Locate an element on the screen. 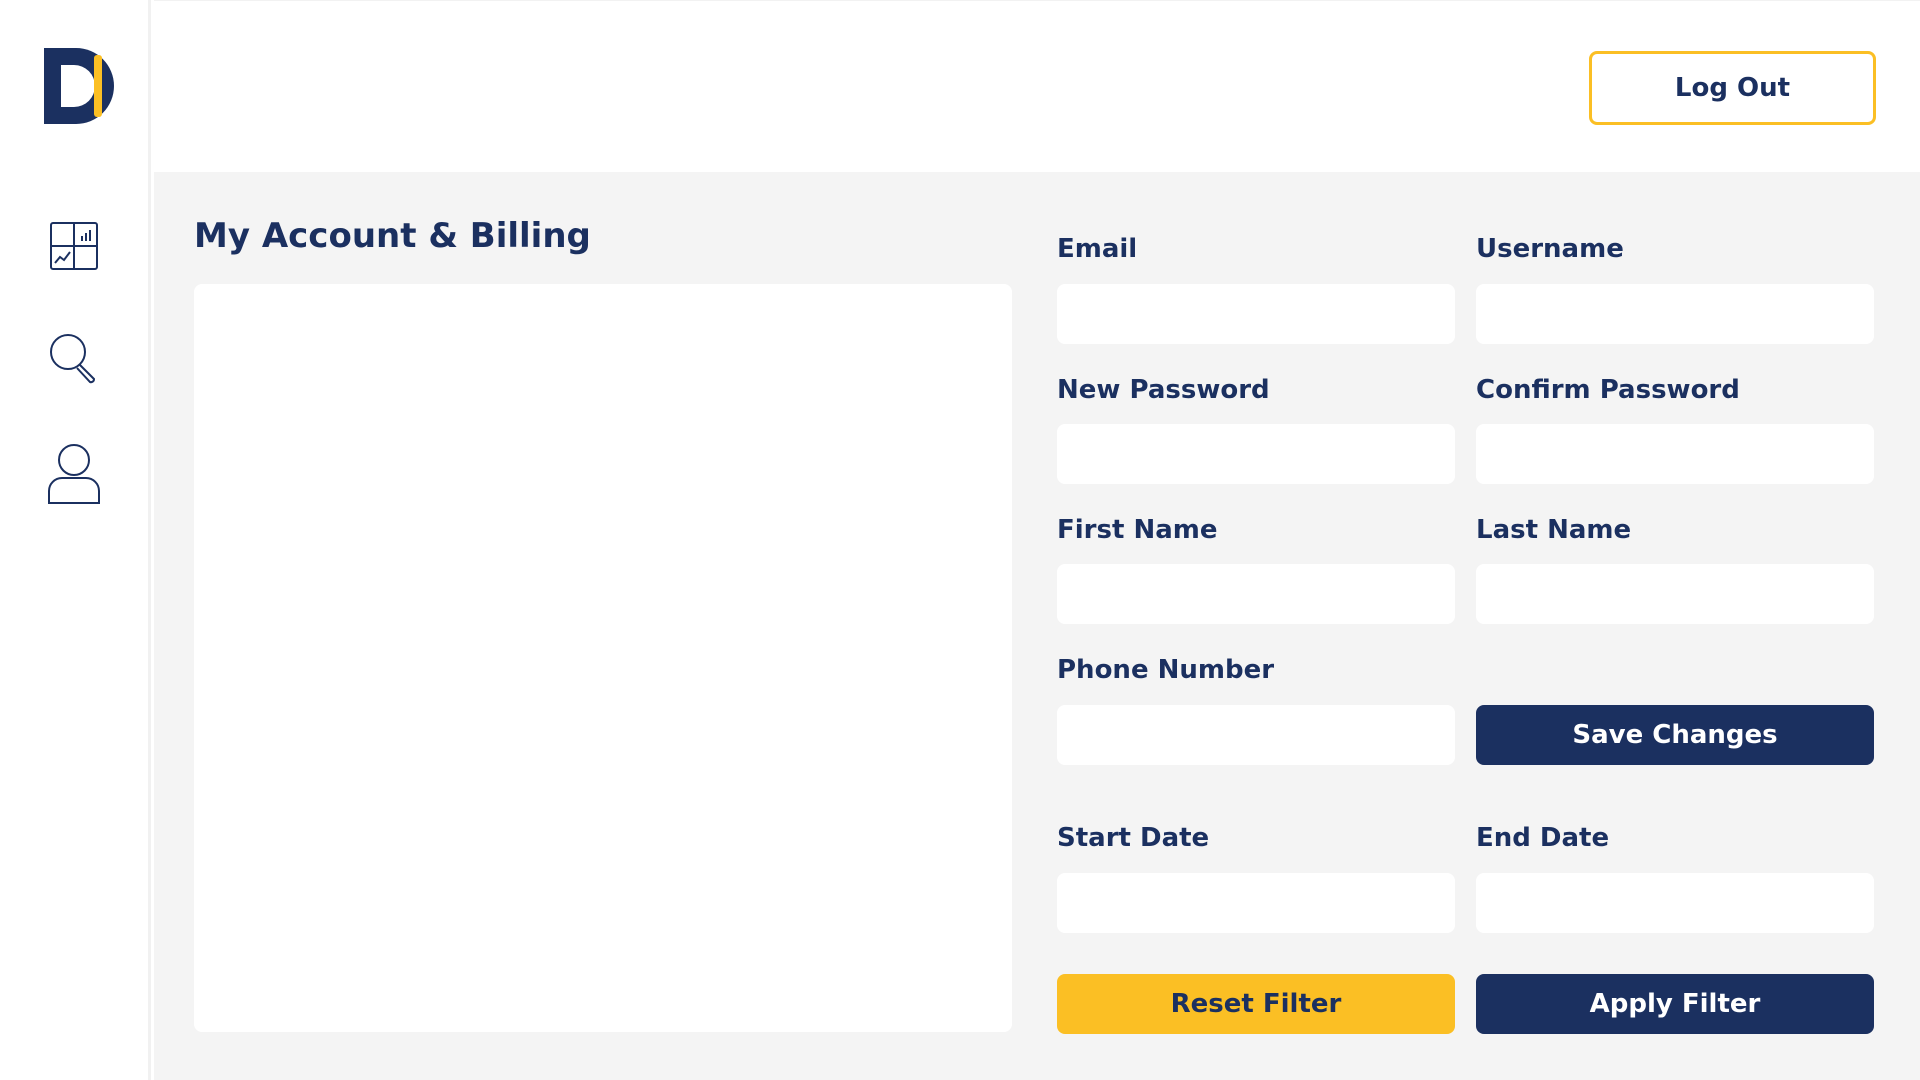 The height and width of the screenshot is (1080, 1920). username-label: Username is located at coordinates (1550, 249).